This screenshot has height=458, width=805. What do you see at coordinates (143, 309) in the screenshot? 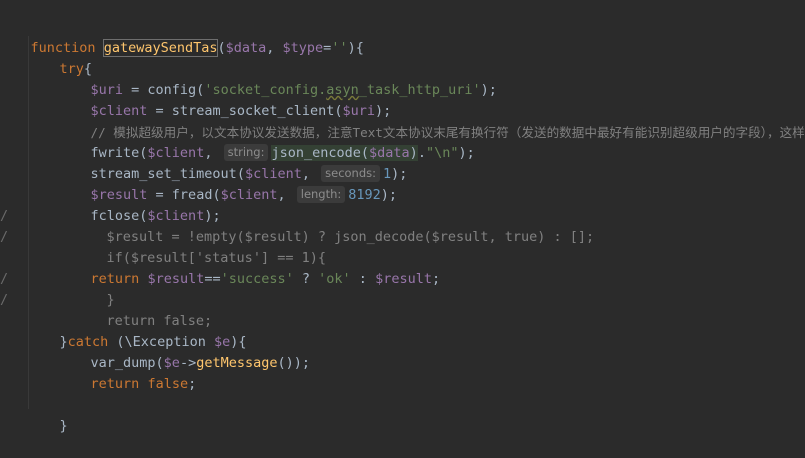
I see `code-line-14: return false;` at bounding box center [143, 309].